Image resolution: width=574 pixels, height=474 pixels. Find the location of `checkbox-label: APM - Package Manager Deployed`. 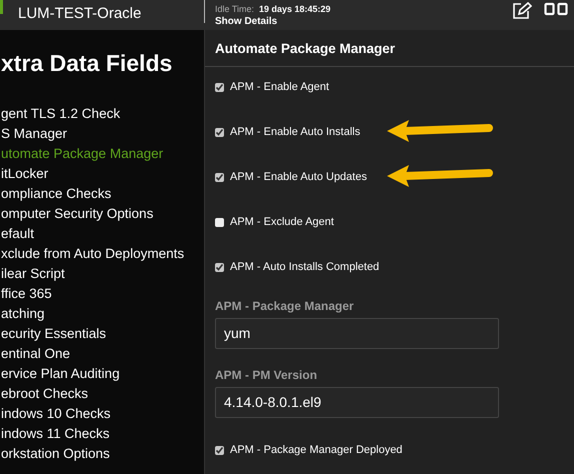

checkbox-label: APM - Package Manager Deployed is located at coordinates (316, 450).